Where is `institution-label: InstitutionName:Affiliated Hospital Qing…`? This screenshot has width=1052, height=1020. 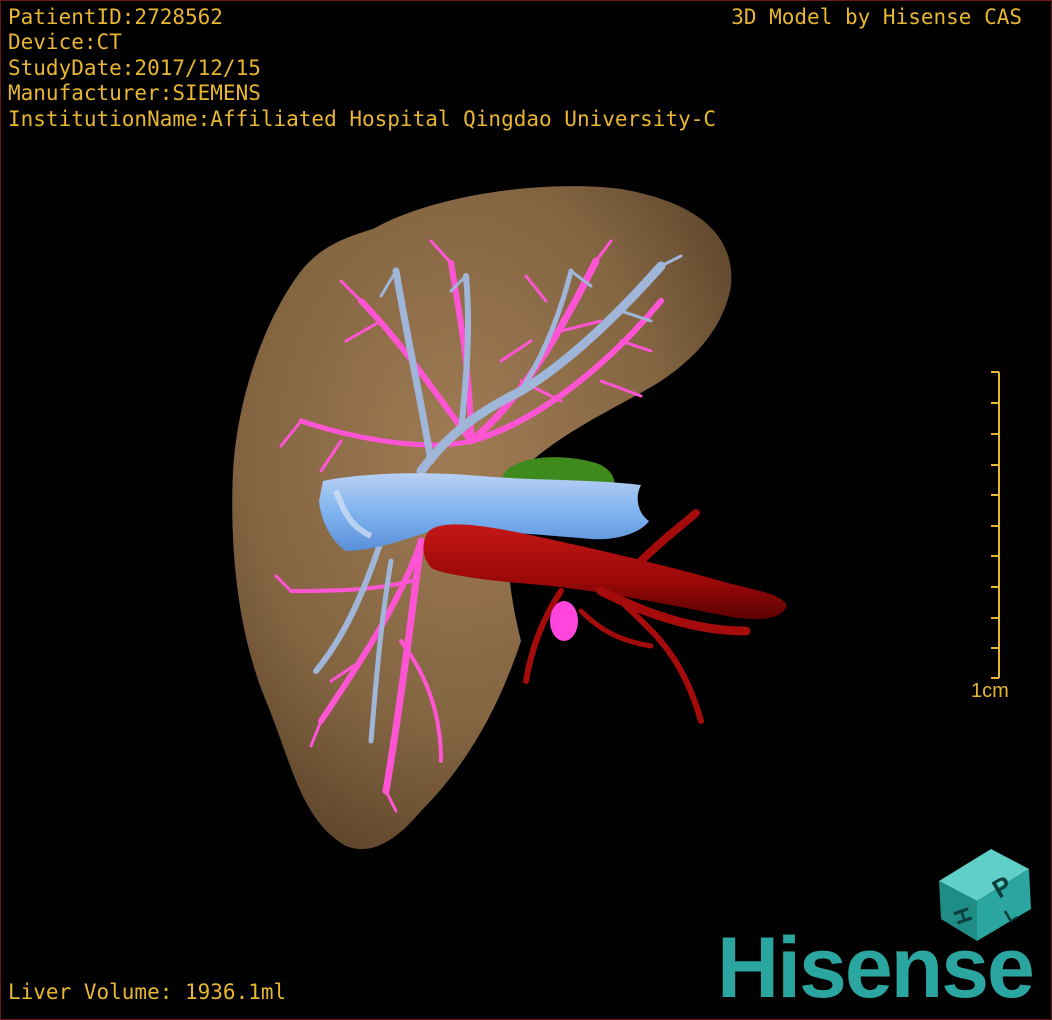 institution-label: InstitutionName:Affiliated Hospital Qing… is located at coordinates (362, 119).